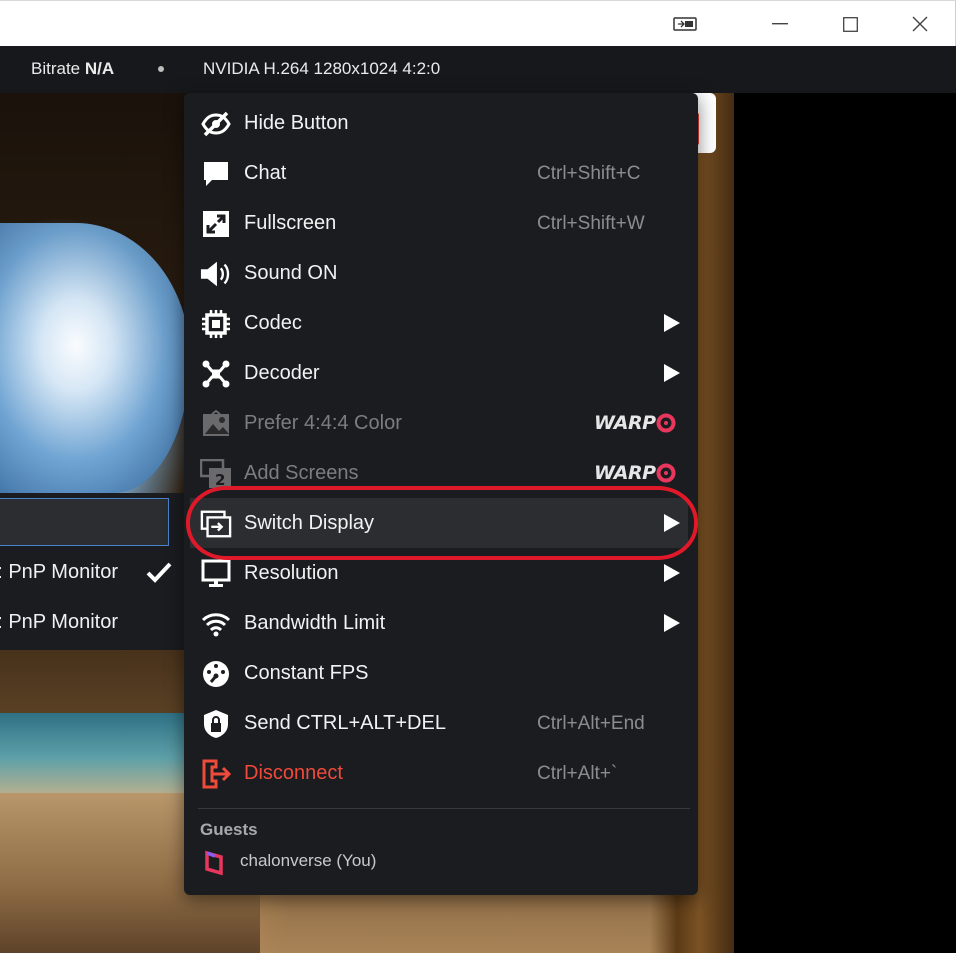 The image size is (956, 953). Describe the element at coordinates (216, 274) in the screenshot. I see `speaker-icon` at that location.